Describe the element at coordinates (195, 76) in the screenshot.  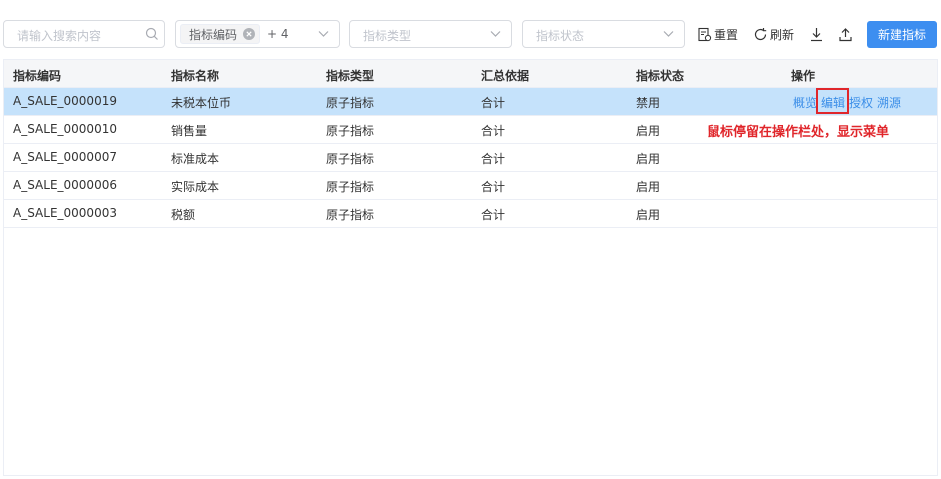
I see `header-name: 指标名称` at that location.